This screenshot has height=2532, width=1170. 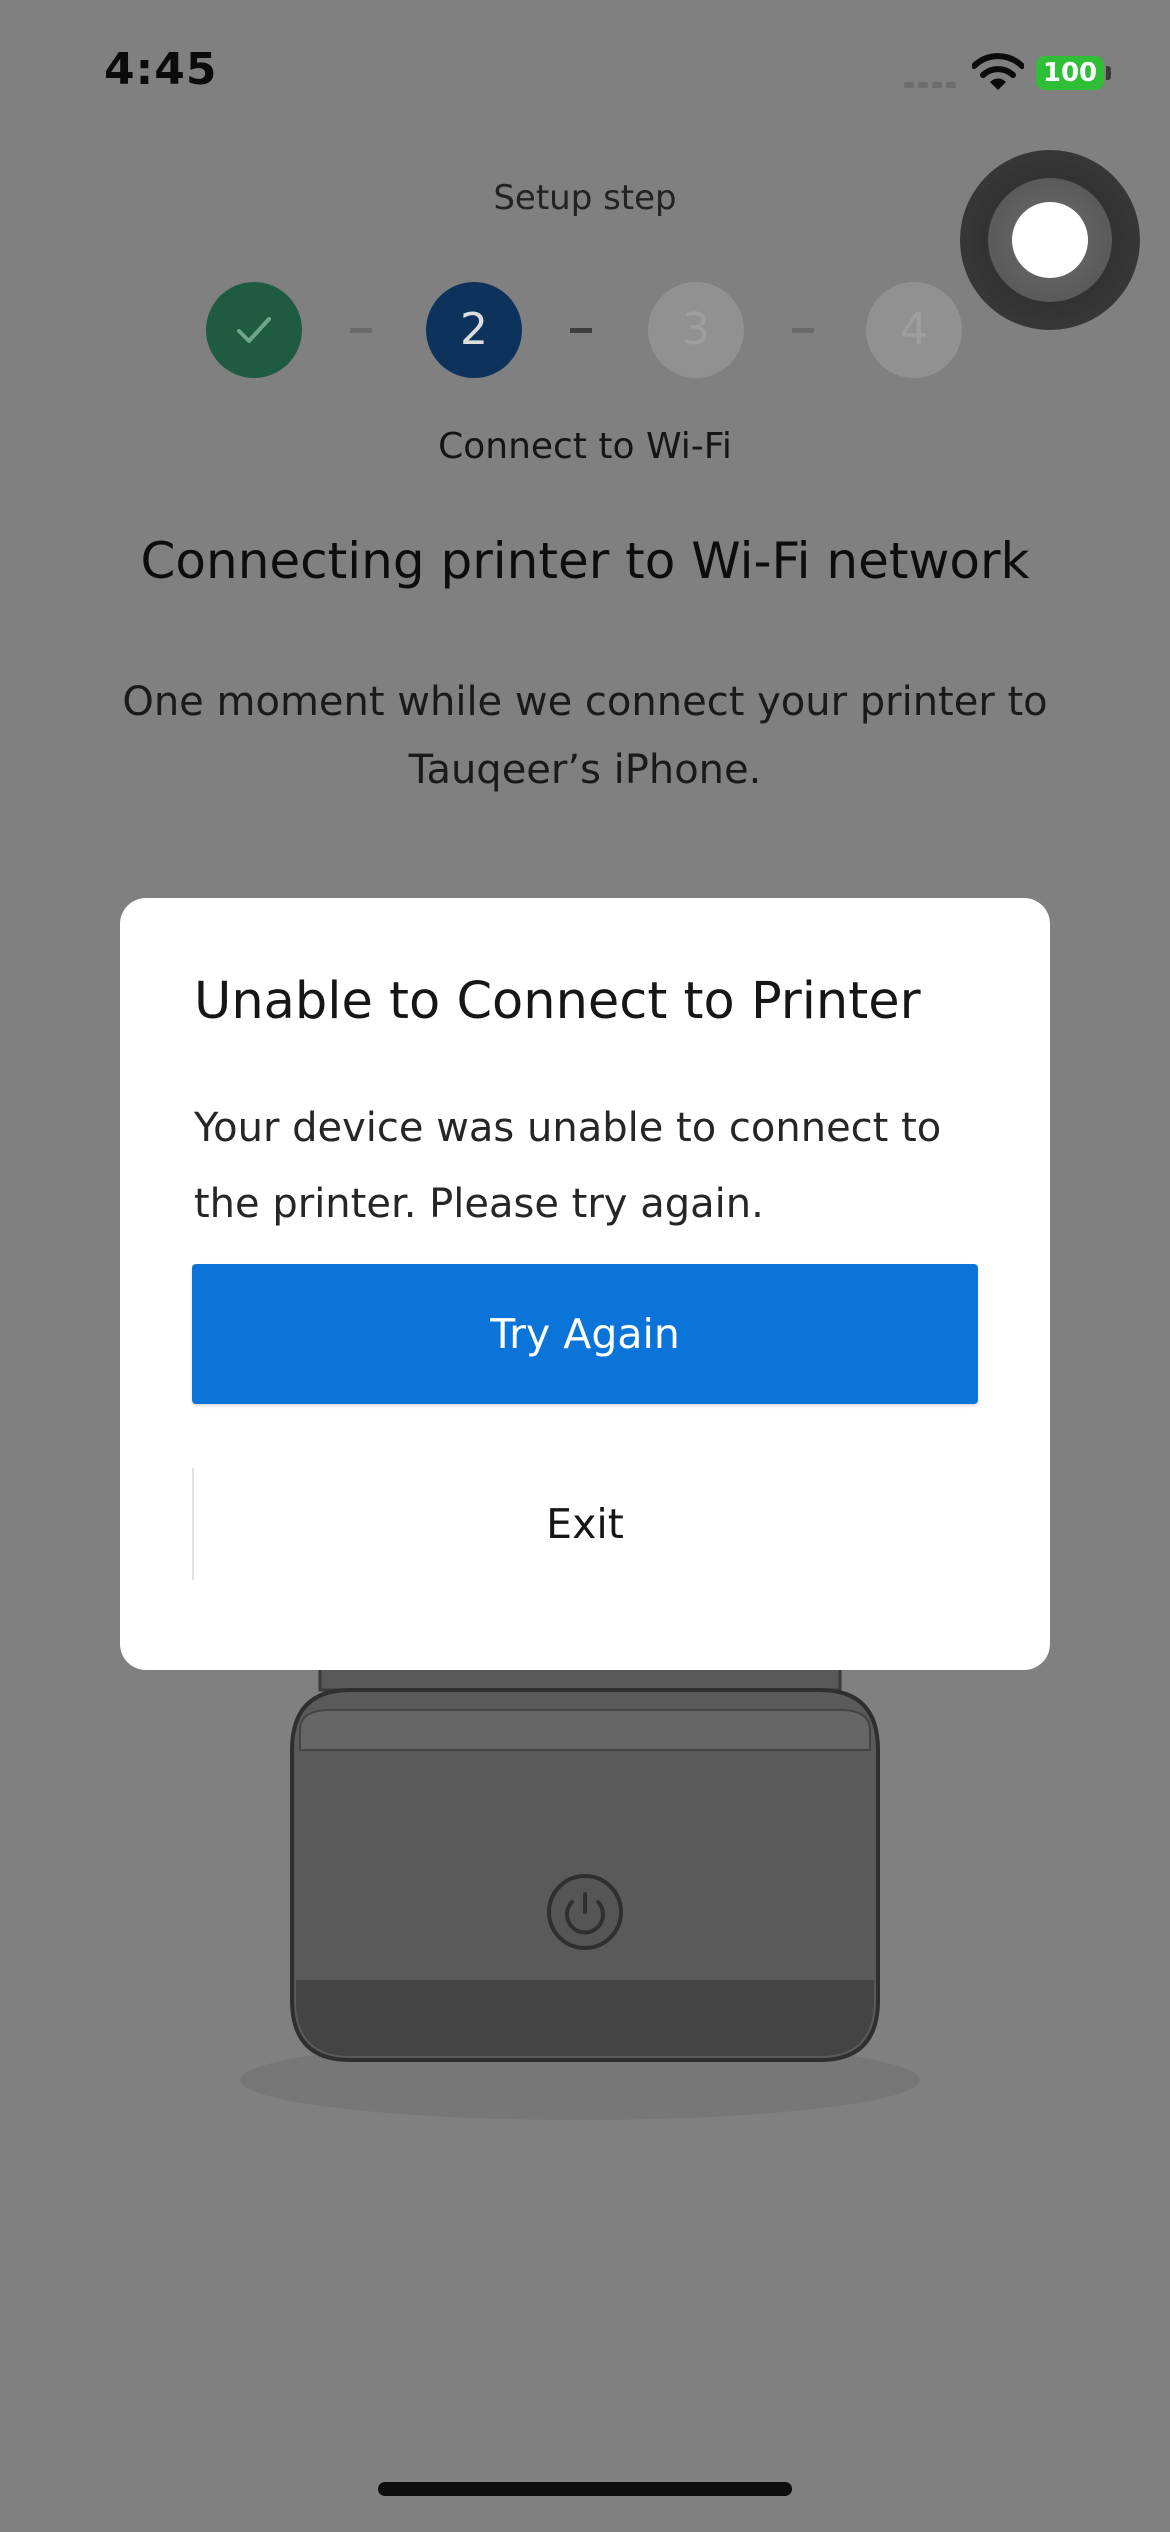 I want to click on step-3-upcoming: 3, so click(x=696, y=330).